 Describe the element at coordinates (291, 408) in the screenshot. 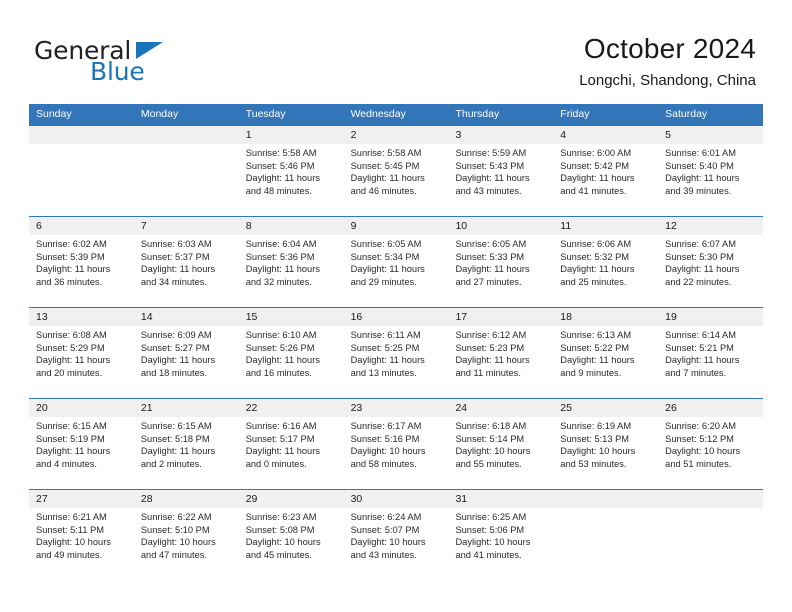

I see `day-number: 22` at that location.